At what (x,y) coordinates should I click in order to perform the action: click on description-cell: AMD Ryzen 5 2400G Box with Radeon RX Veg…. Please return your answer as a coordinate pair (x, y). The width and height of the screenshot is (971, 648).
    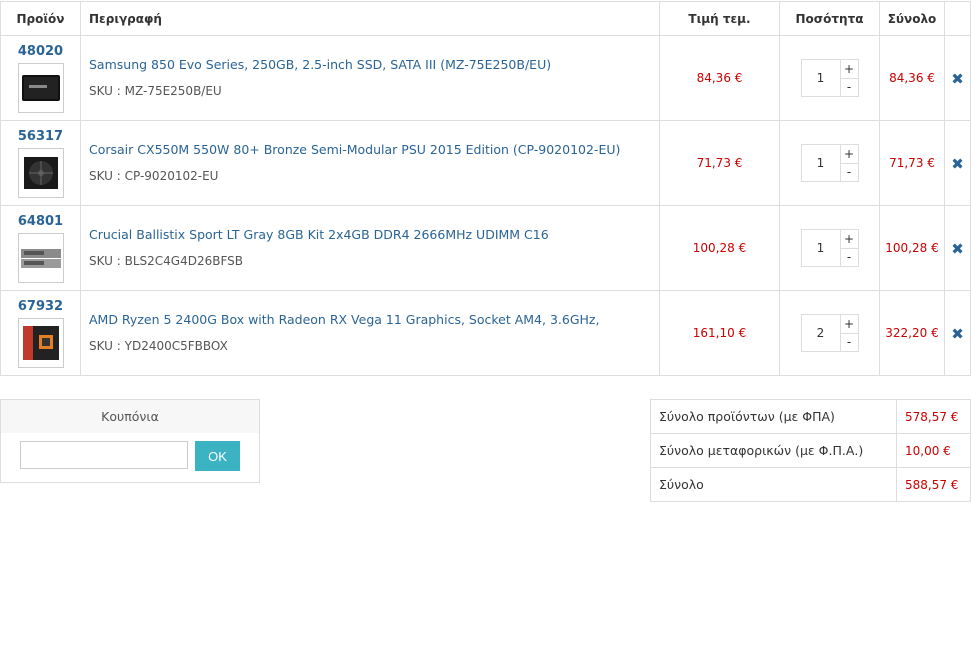
    Looking at the image, I should click on (370, 333).